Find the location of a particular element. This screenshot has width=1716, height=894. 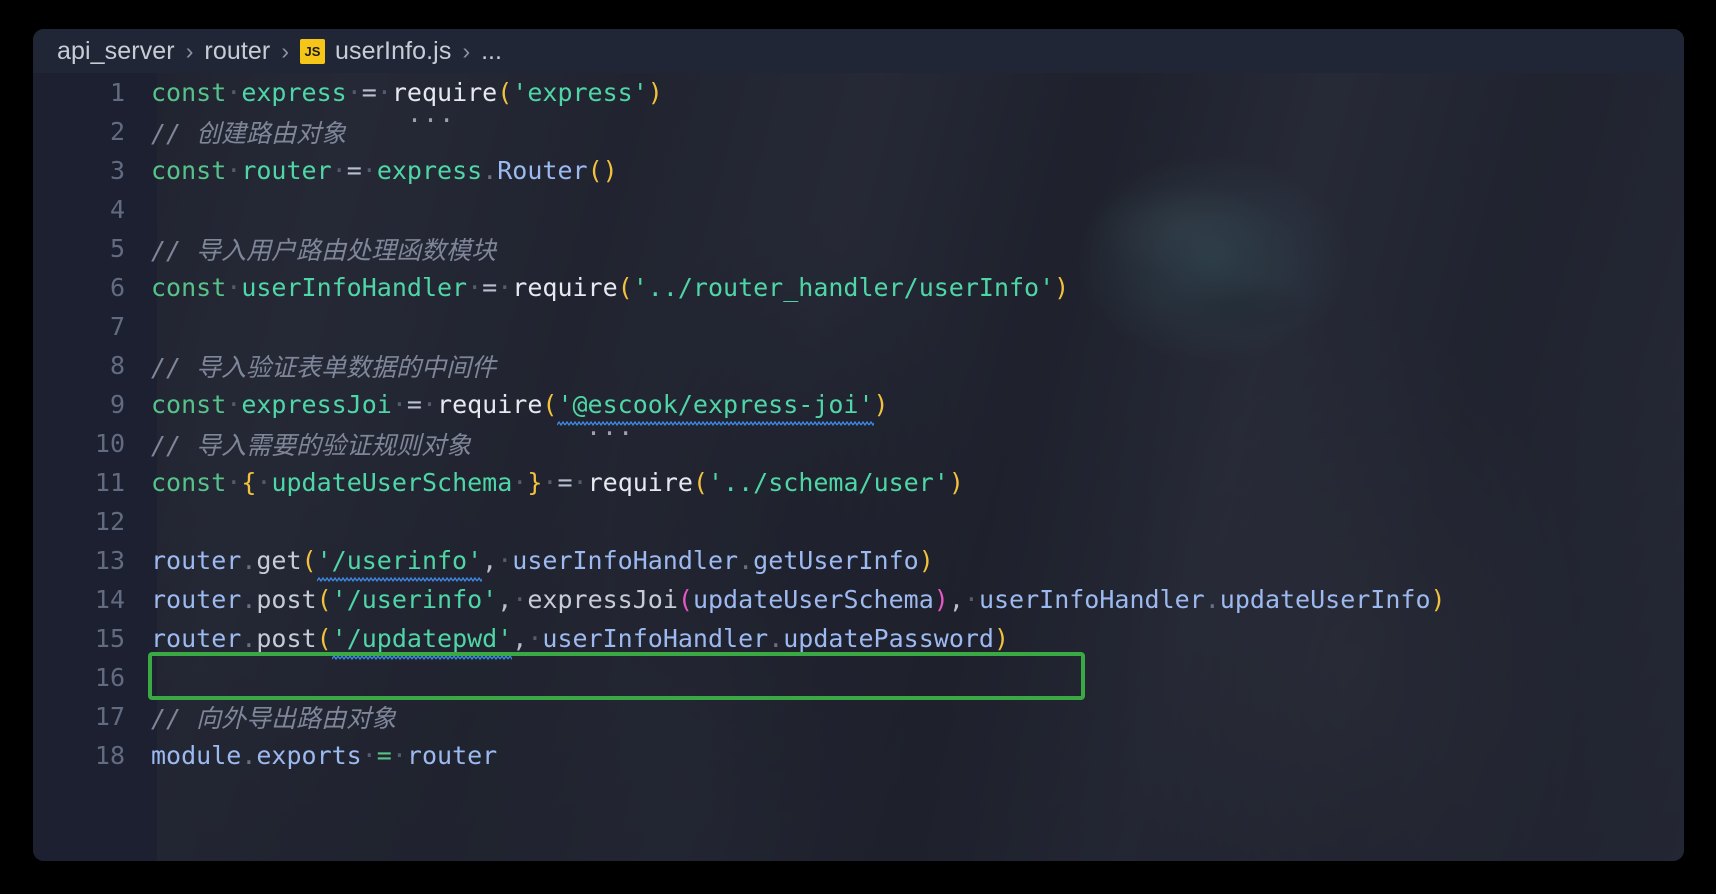

line-number: 12 is located at coordinates (109, 521).